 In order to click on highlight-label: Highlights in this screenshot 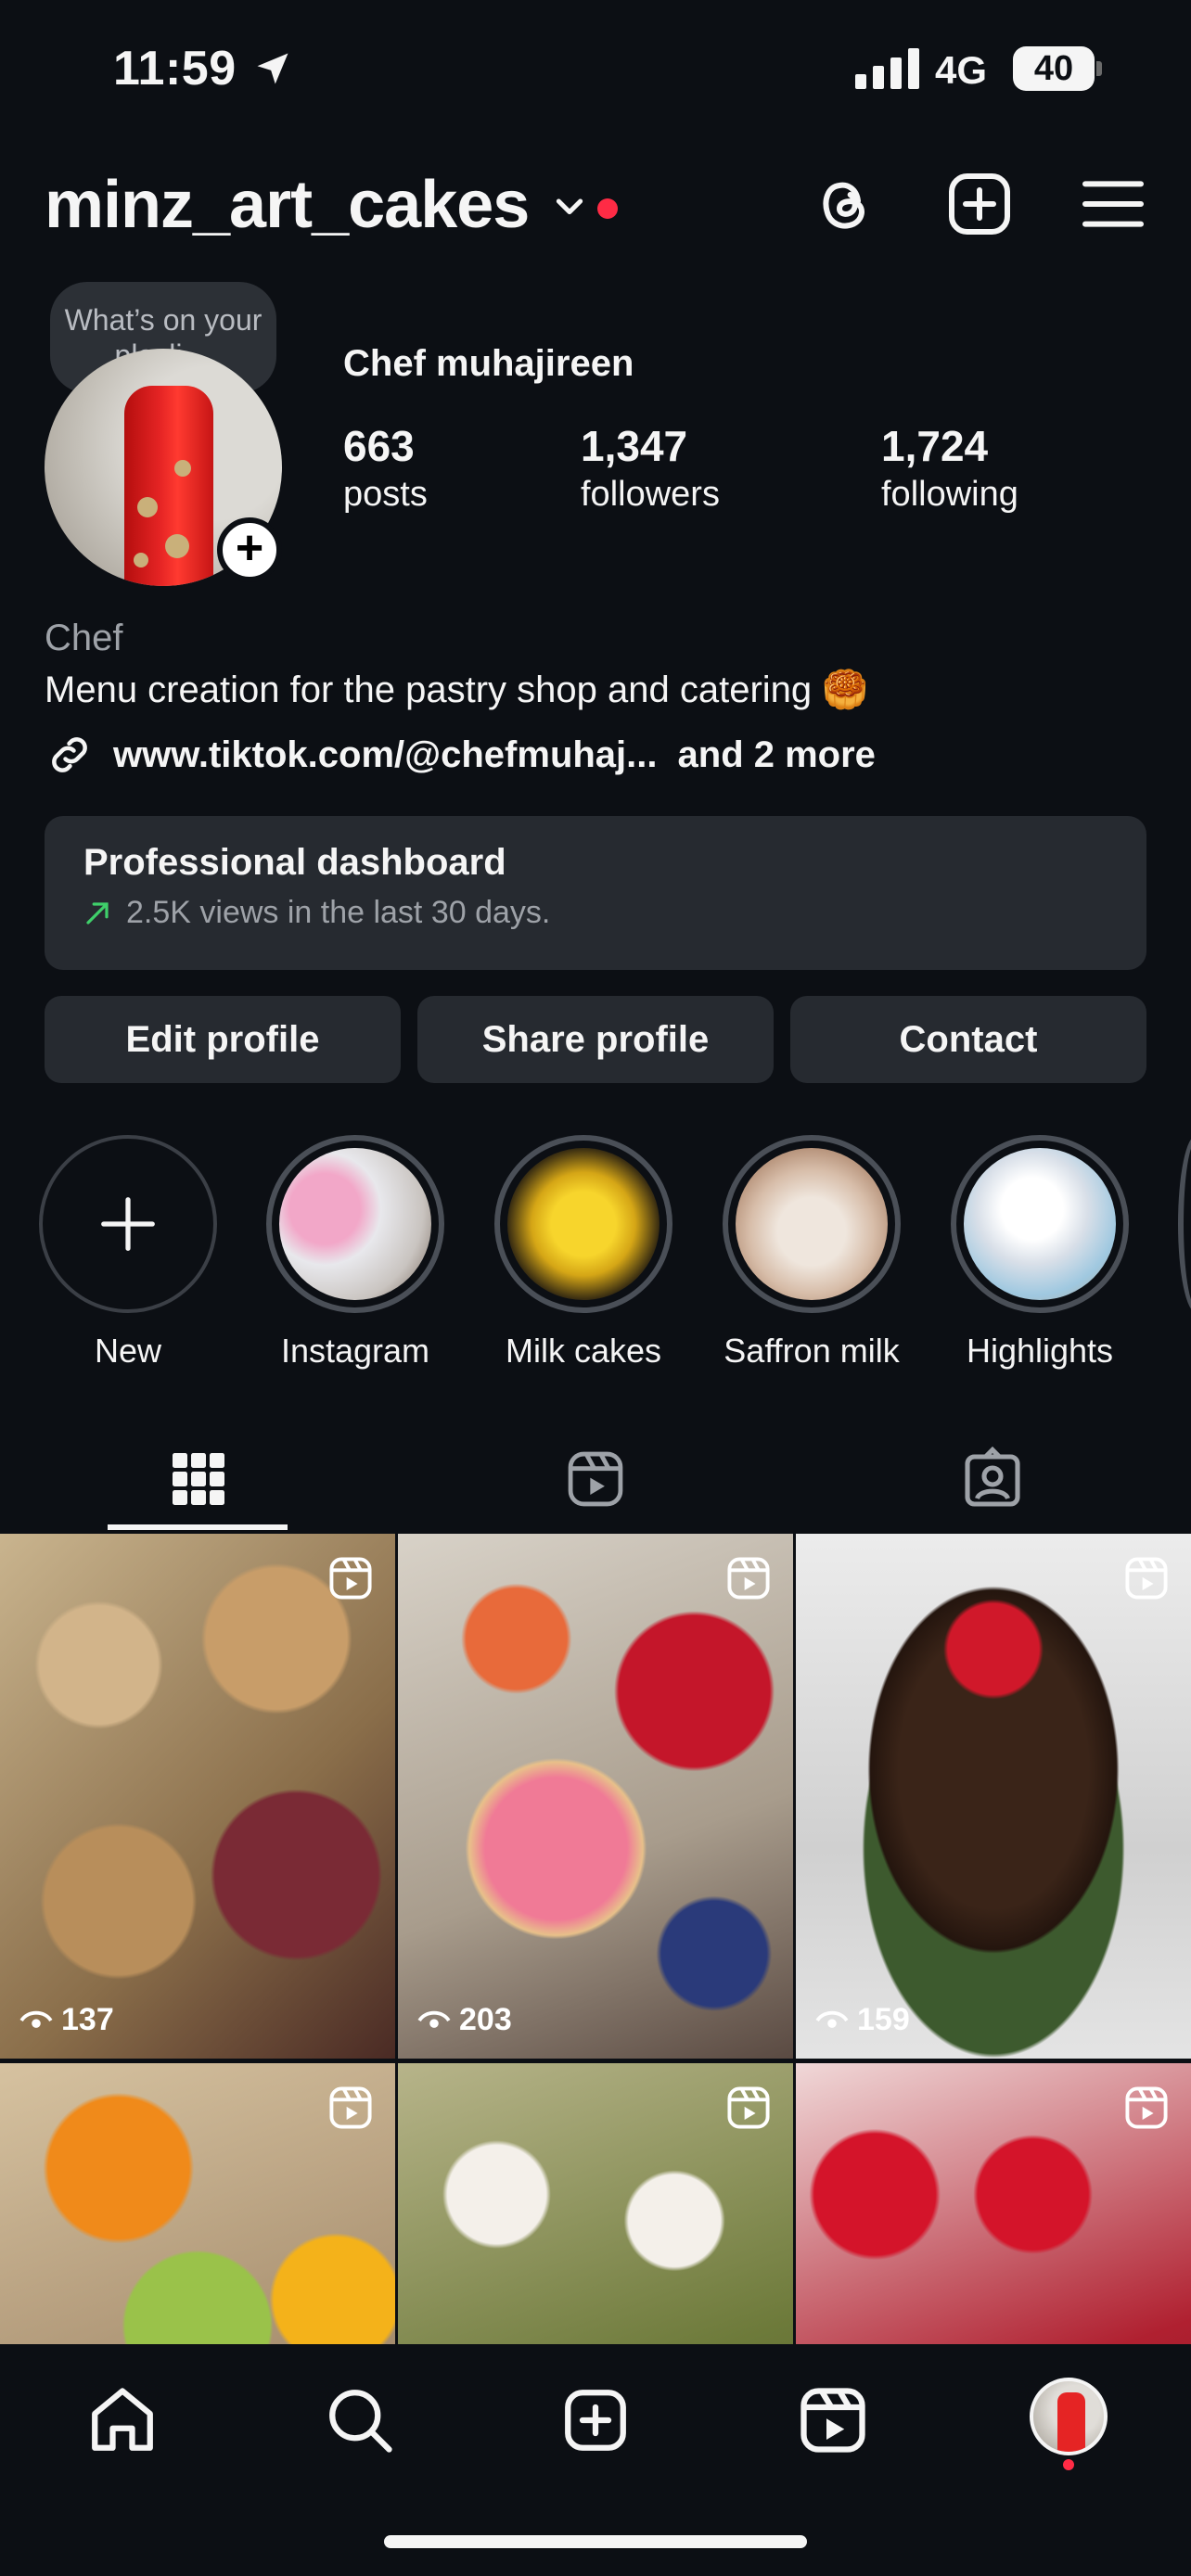, I will do `click(1040, 1351)`.